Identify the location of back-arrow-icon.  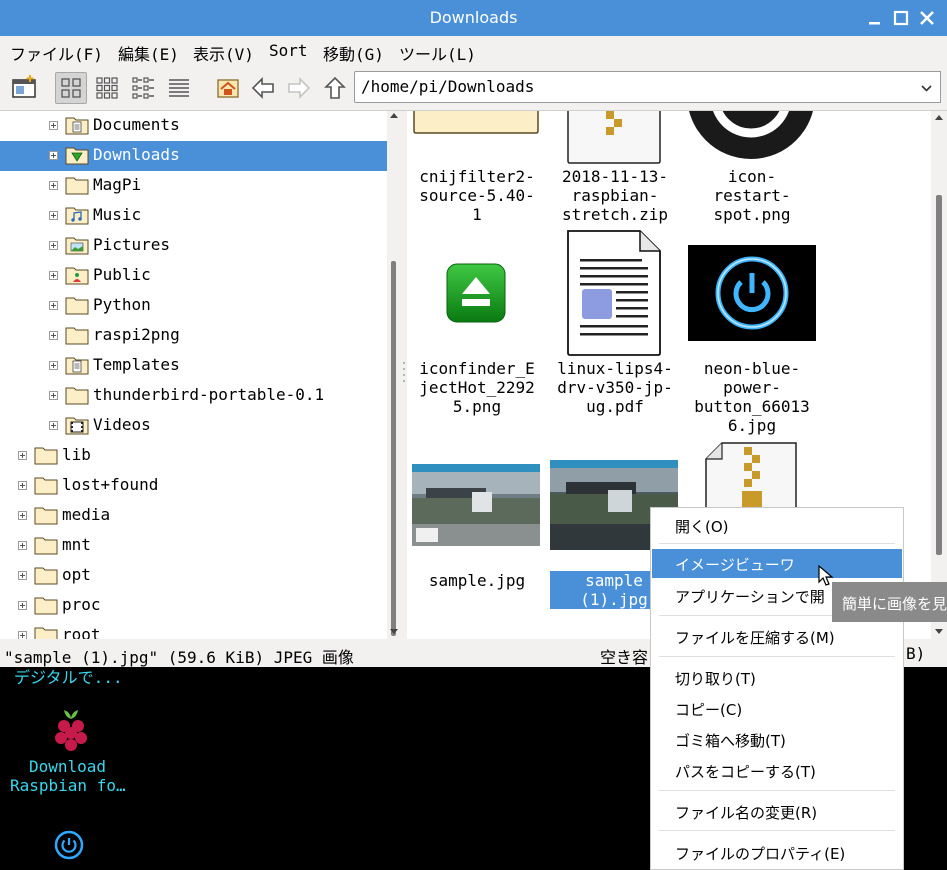
(263, 88).